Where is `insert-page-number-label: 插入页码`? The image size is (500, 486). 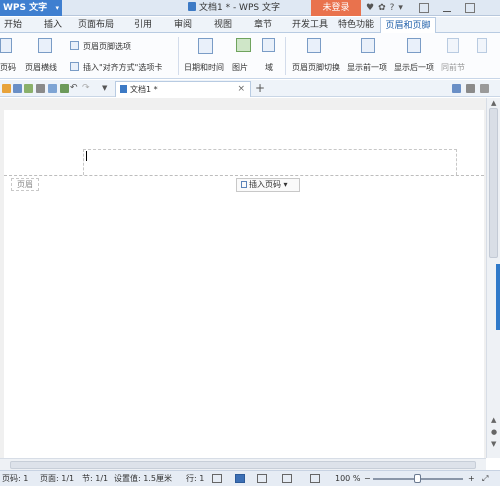
insert-page-number-label: 插入页码 is located at coordinates (265, 184).